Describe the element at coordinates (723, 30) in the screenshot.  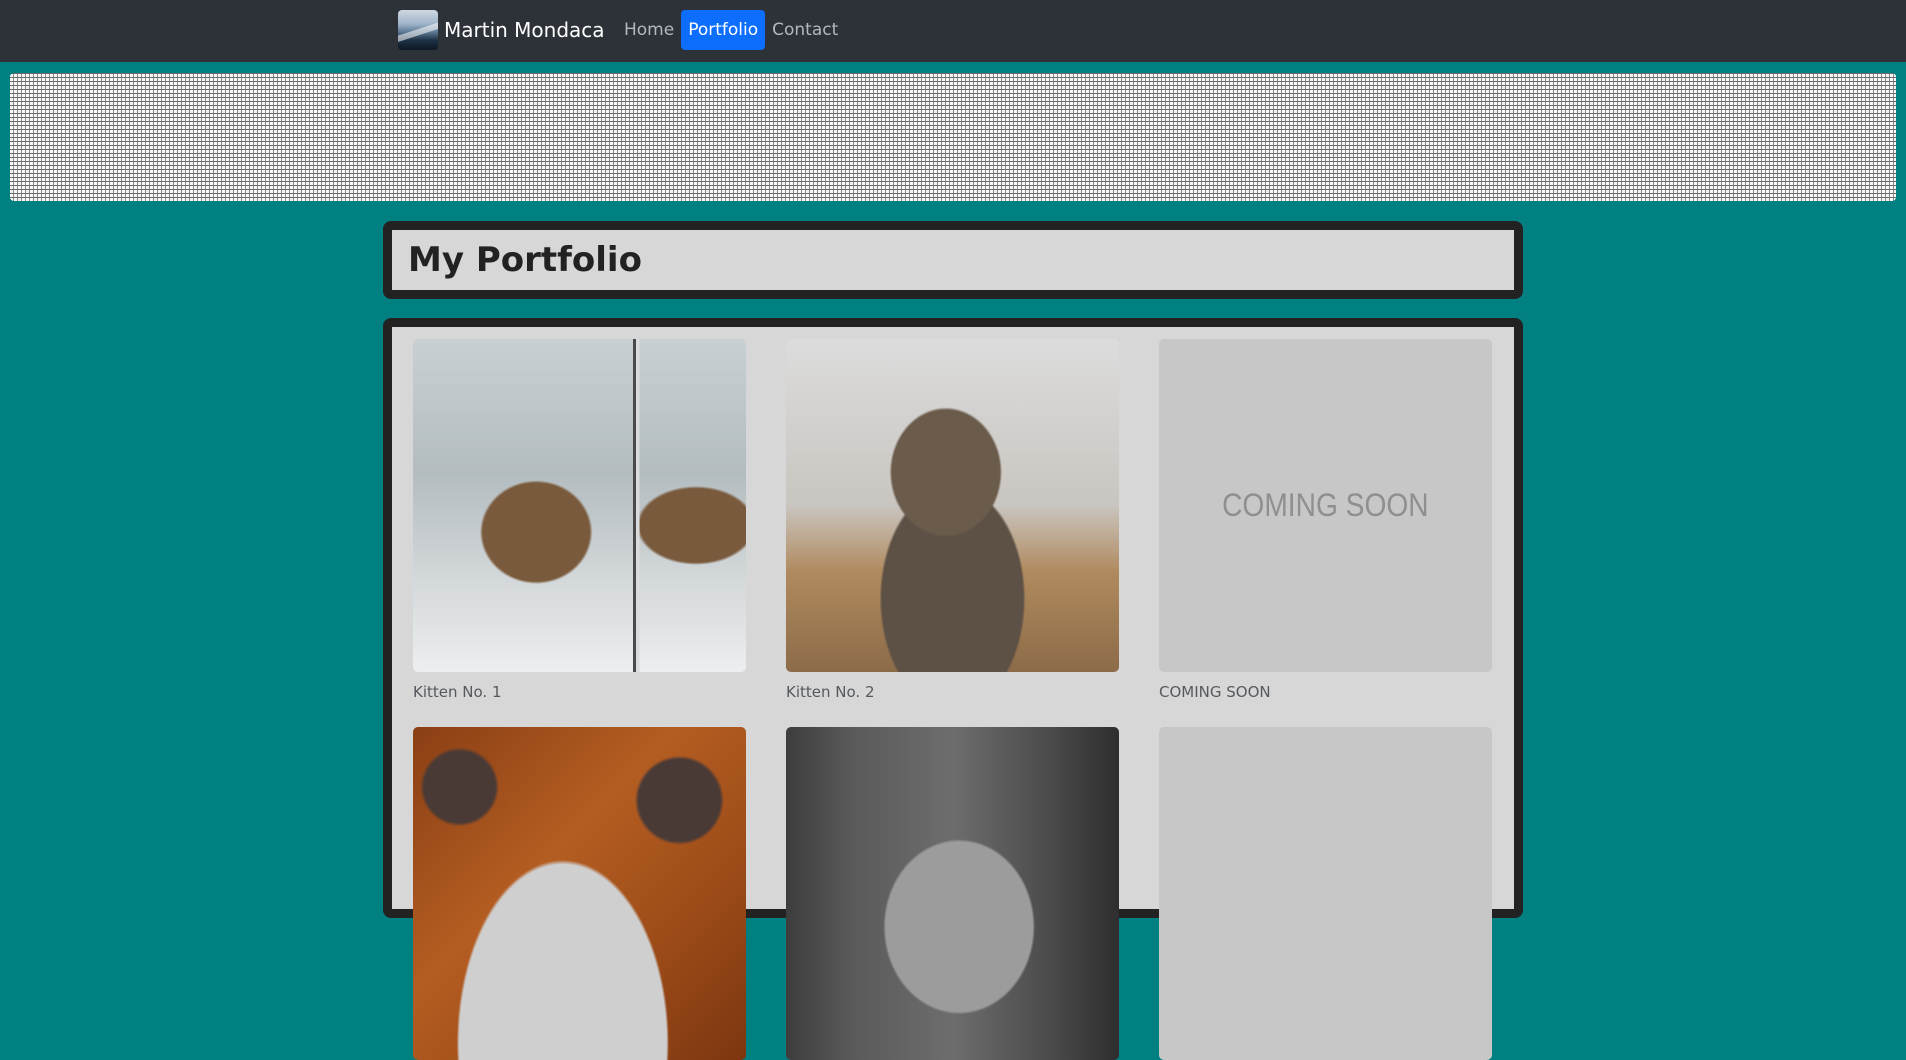
I see `nav-link-portfolio: Portfolio` at that location.